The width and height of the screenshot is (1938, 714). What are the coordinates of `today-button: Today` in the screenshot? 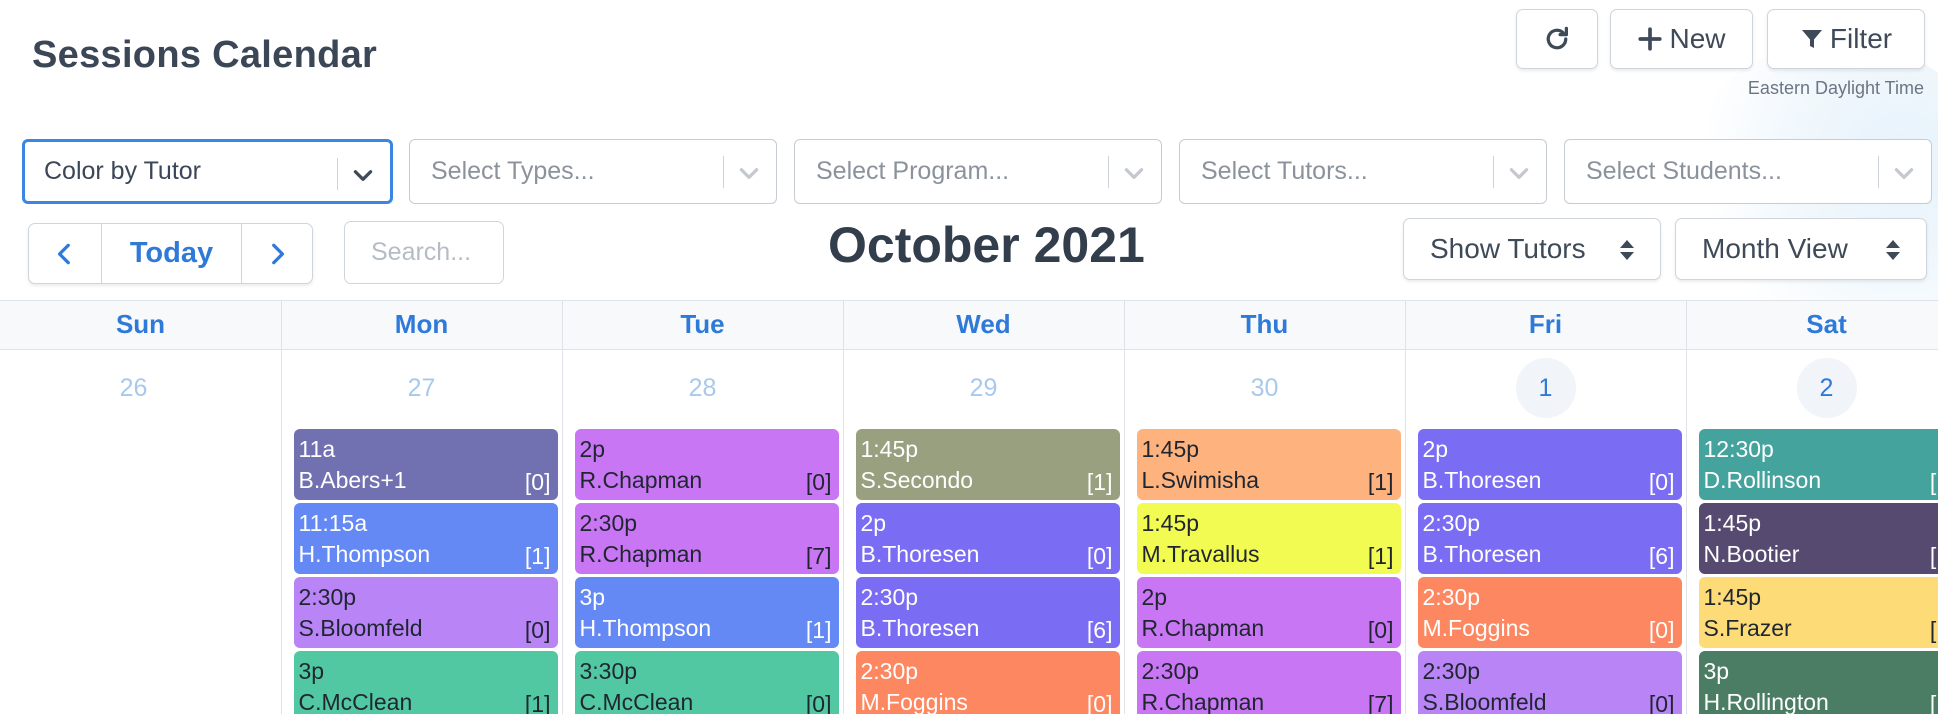 It's located at (172, 253).